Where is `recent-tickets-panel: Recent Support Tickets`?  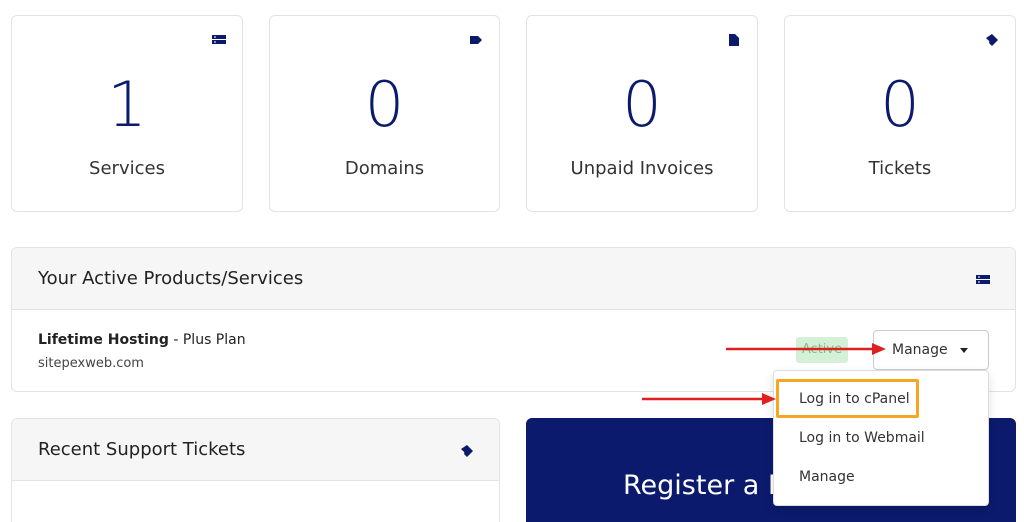
recent-tickets-panel: Recent Support Tickets is located at coordinates (255, 470).